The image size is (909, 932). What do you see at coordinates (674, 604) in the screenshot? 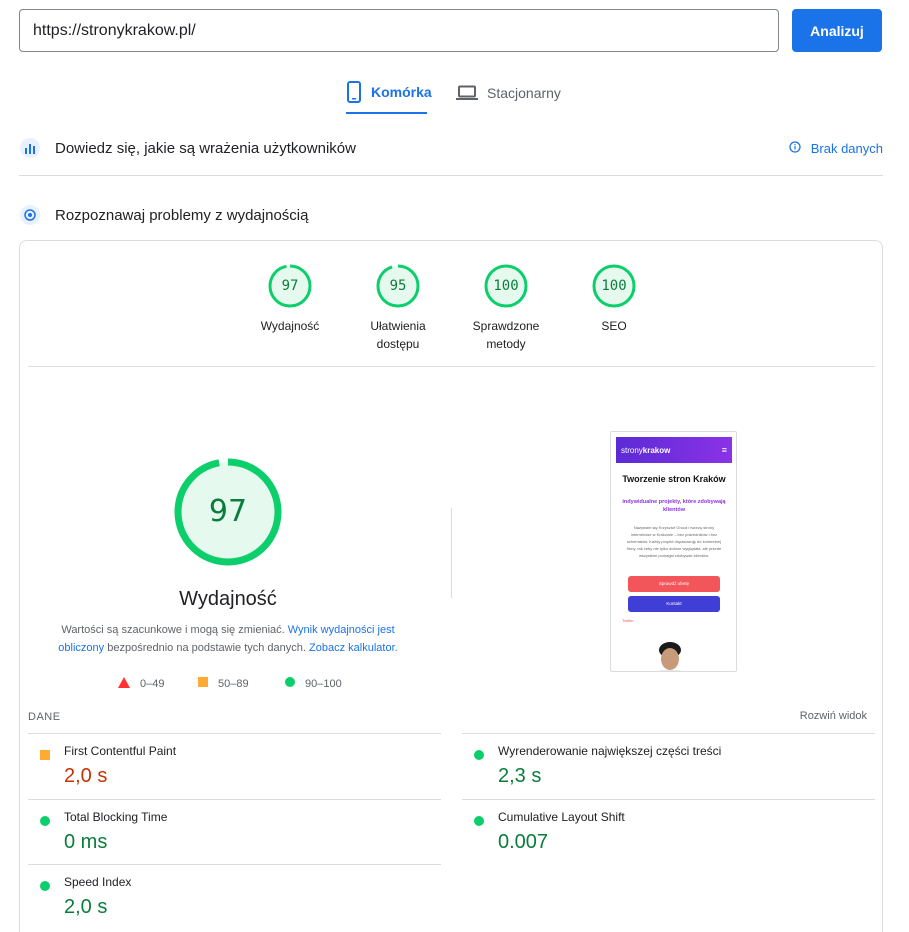
I see `screenshot-button-contact: Kontakt` at bounding box center [674, 604].